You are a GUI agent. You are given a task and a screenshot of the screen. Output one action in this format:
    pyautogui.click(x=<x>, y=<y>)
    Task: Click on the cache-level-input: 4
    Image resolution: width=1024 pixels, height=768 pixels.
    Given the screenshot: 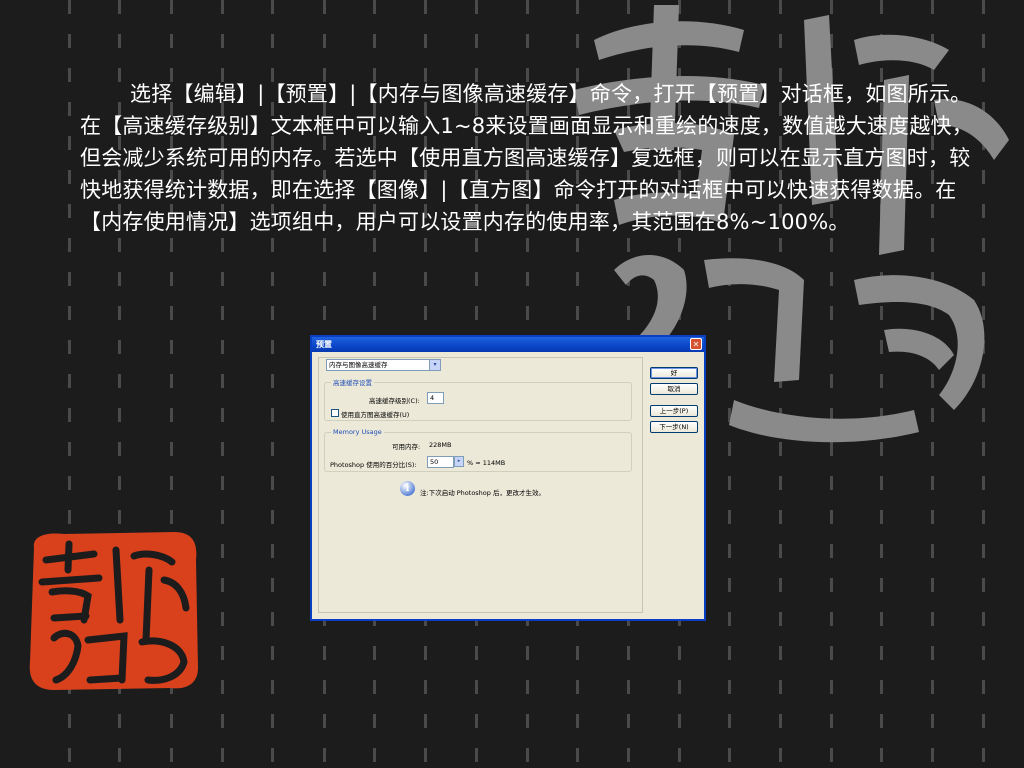 What is the action you would take?
    pyautogui.click(x=435, y=398)
    